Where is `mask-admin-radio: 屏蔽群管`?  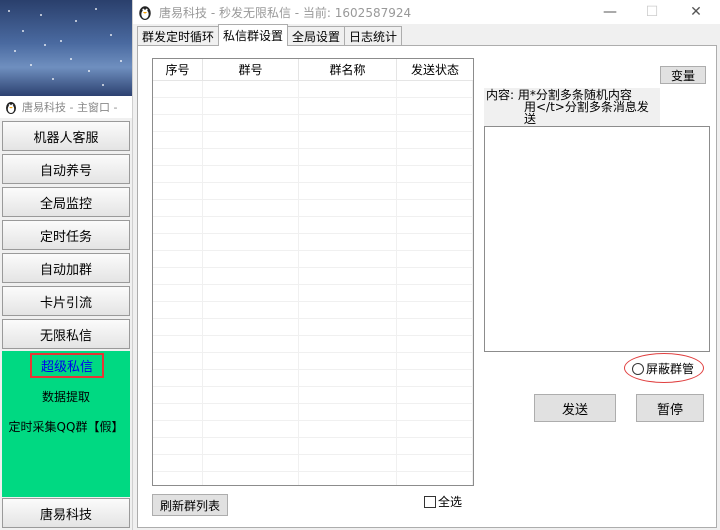 mask-admin-radio: 屏蔽群管 is located at coordinates (663, 368).